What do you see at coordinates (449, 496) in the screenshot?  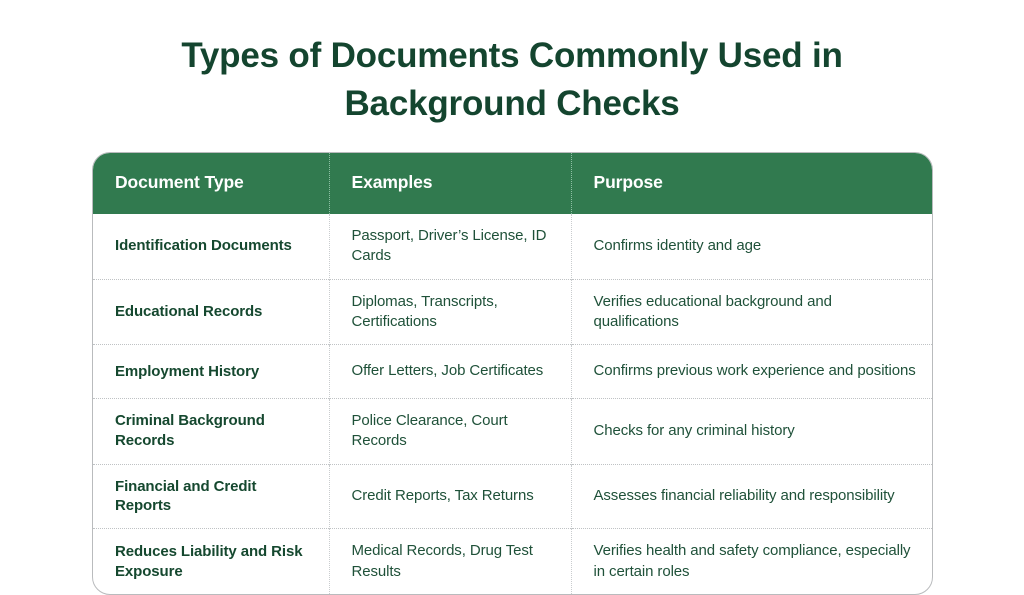 I see `cell-examples: Credit Reports, Tax Returns` at bounding box center [449, 496].